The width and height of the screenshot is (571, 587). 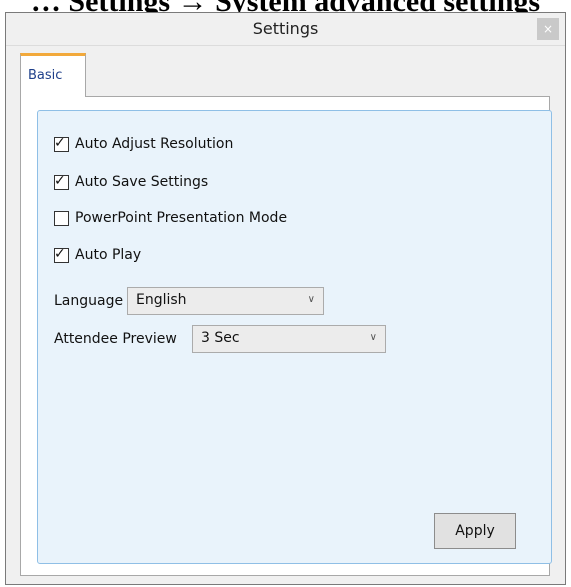 I want to click on auto-play-checkbox: ✓, so click(x=61, y=254).